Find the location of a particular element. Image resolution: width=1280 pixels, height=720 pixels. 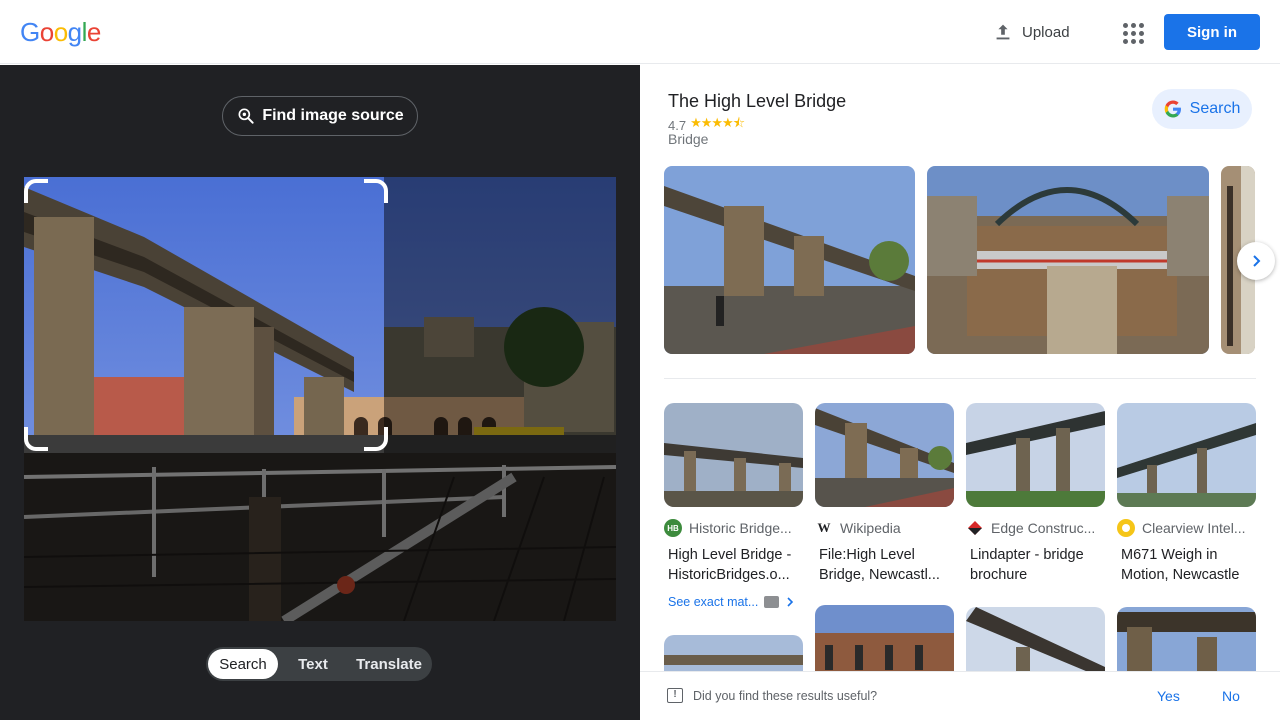

logo-letter: g is located at coordinates (74, 32).